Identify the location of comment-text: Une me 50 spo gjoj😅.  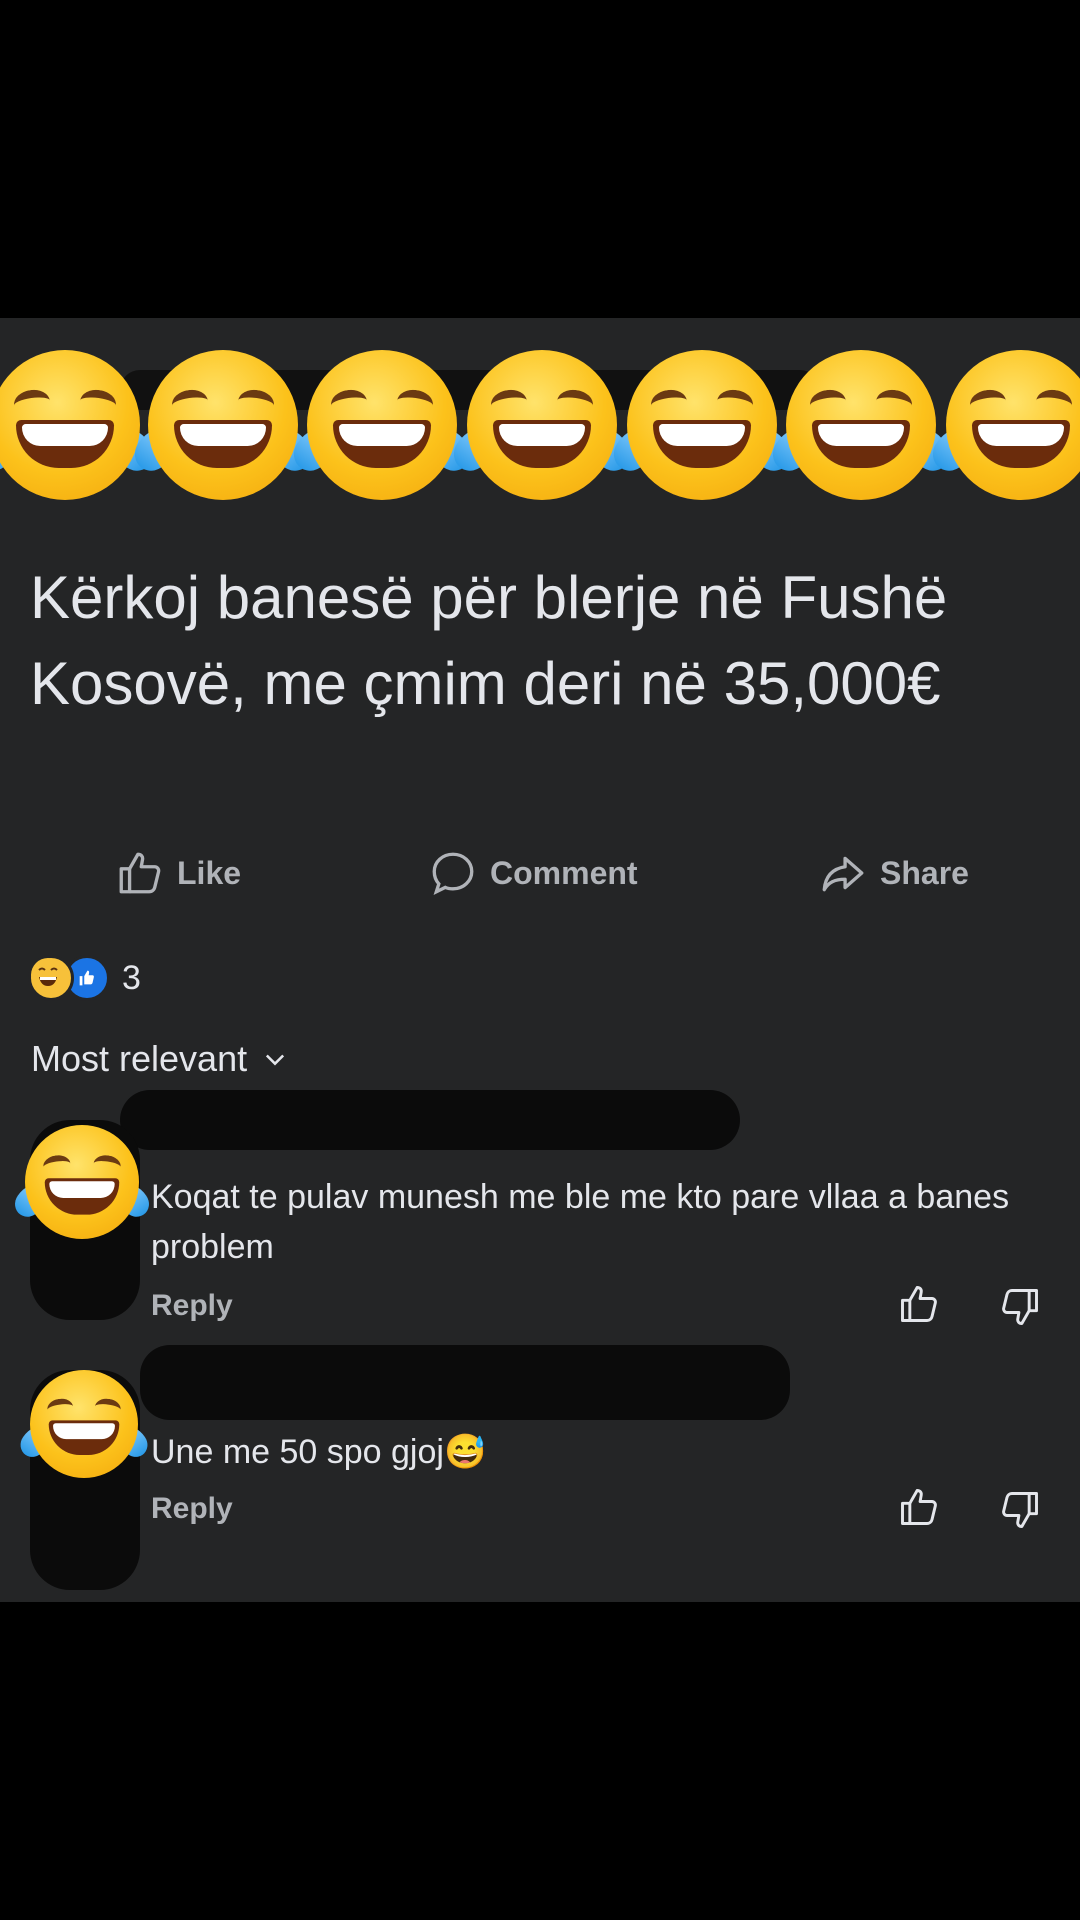
(319, 1452).